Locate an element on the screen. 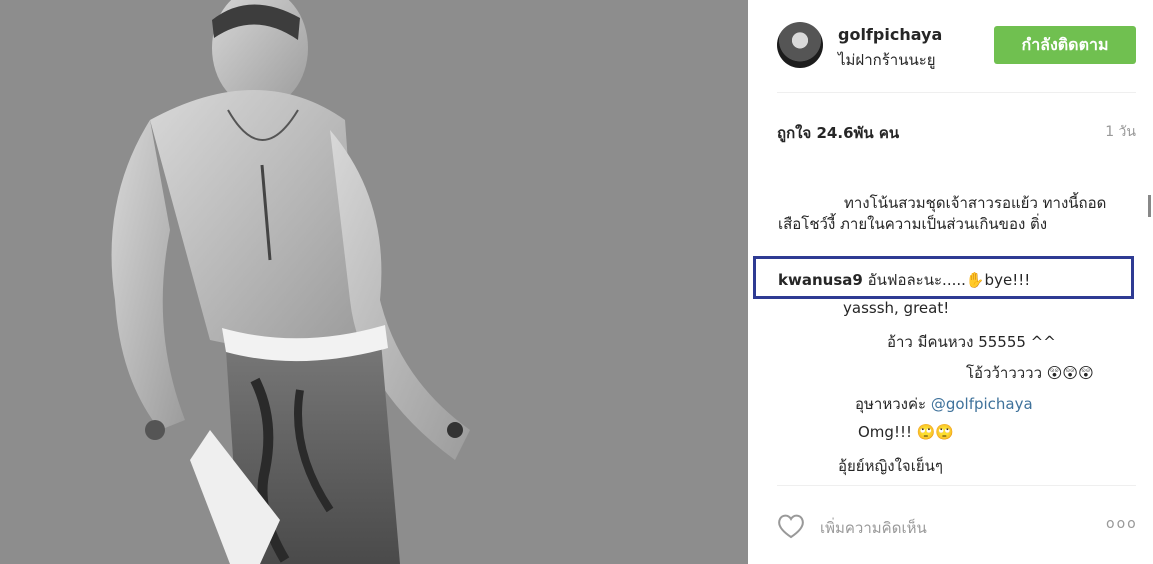 The image size is (1153, 564). comment-mention: @golfpichaya is located at coordinates (982, 404).